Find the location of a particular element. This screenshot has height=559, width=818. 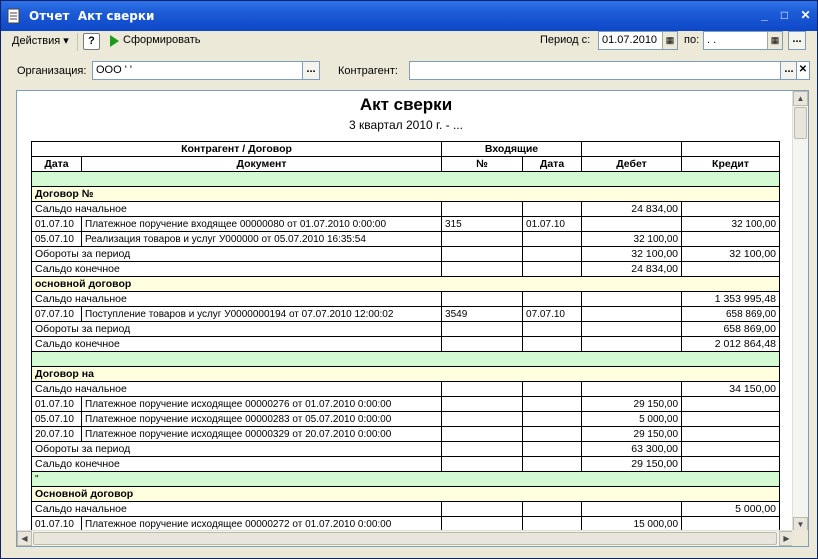

row-label-cell: Сальдо конечное is located at coordinates (236, 344).